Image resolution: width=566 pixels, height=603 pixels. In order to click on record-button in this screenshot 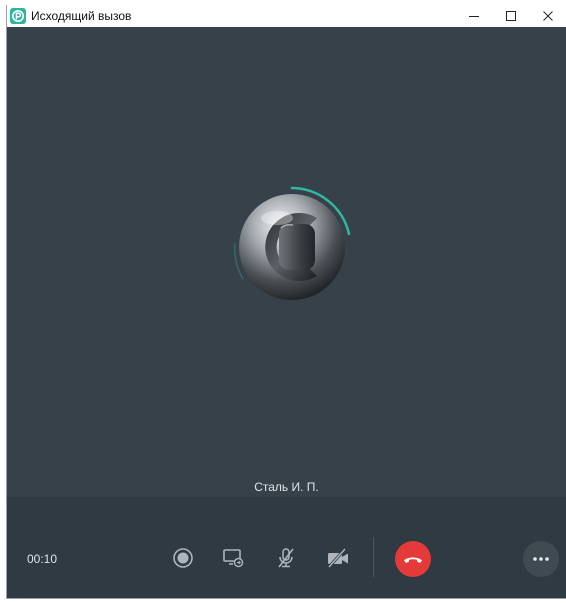, I will do `click(183, 558)`.